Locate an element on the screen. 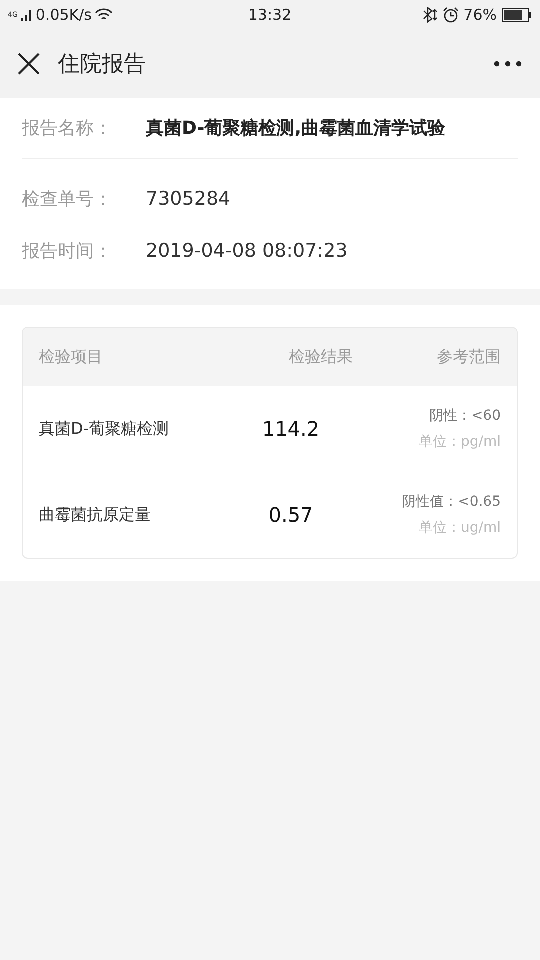 This screenshot has width=540, height=960. unit-label: 单位：ug/ml is located at coordinates (459, 528).